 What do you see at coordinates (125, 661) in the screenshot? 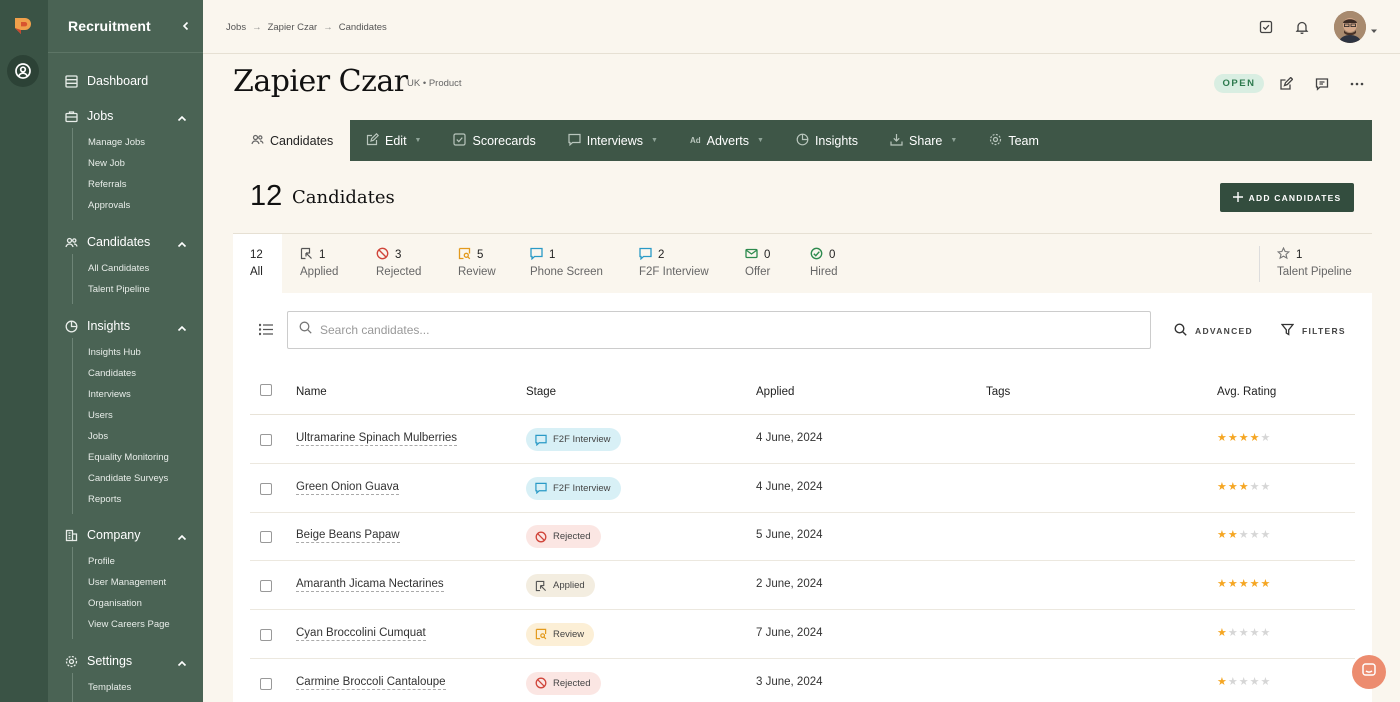
I see `sidebar-item-settings: Settings` at bounding box center [125, 661].